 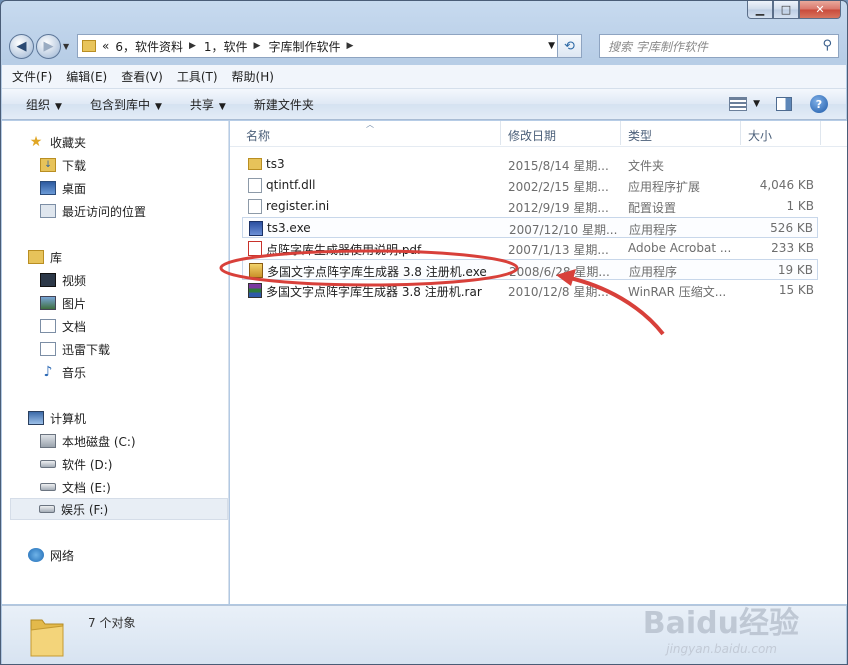 I want to click on command-bar-right: ▼ ?, so click(x=778, y=104).